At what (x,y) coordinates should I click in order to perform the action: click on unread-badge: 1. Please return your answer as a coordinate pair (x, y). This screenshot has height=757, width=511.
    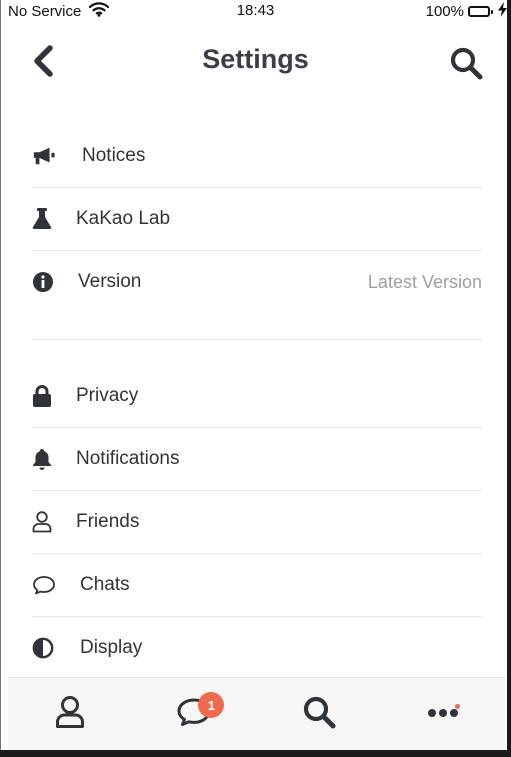
    Looking at the image, I should click on (211, 705).